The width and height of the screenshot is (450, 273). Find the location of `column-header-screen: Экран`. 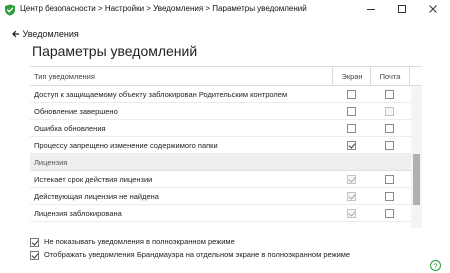

column-header-screen: Экран is located at coordinates (352, 76).